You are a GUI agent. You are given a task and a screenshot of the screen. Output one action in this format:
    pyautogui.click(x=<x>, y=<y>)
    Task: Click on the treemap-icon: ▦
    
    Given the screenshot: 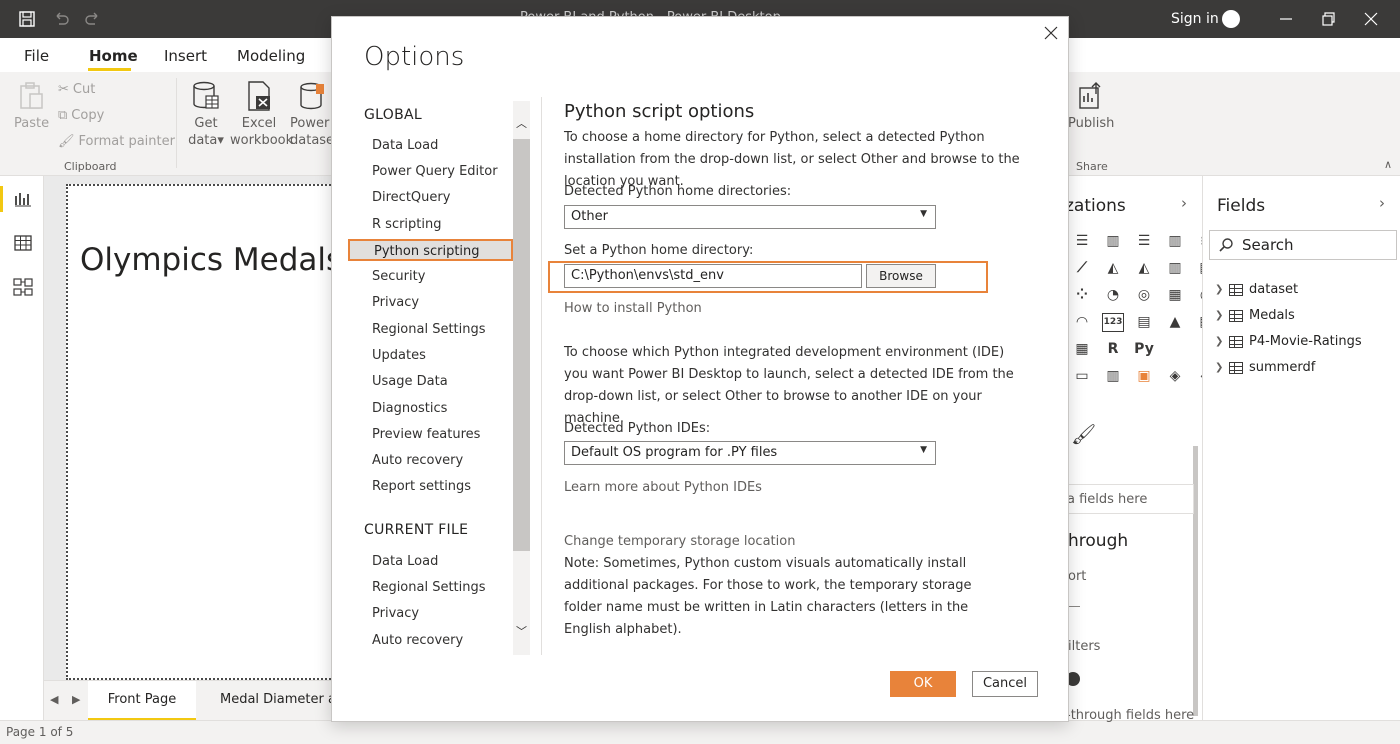 What is the action you would take?
    pyautogui.click(x=1175, y=295)
    